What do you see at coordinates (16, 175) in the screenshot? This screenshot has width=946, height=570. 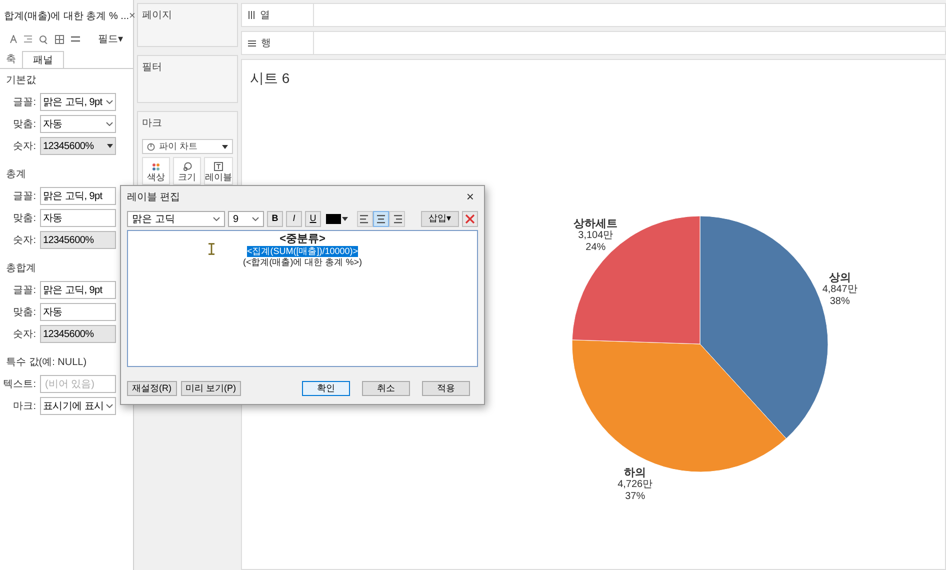 I see `section-title: 총계` at bounding box center [16, 175].